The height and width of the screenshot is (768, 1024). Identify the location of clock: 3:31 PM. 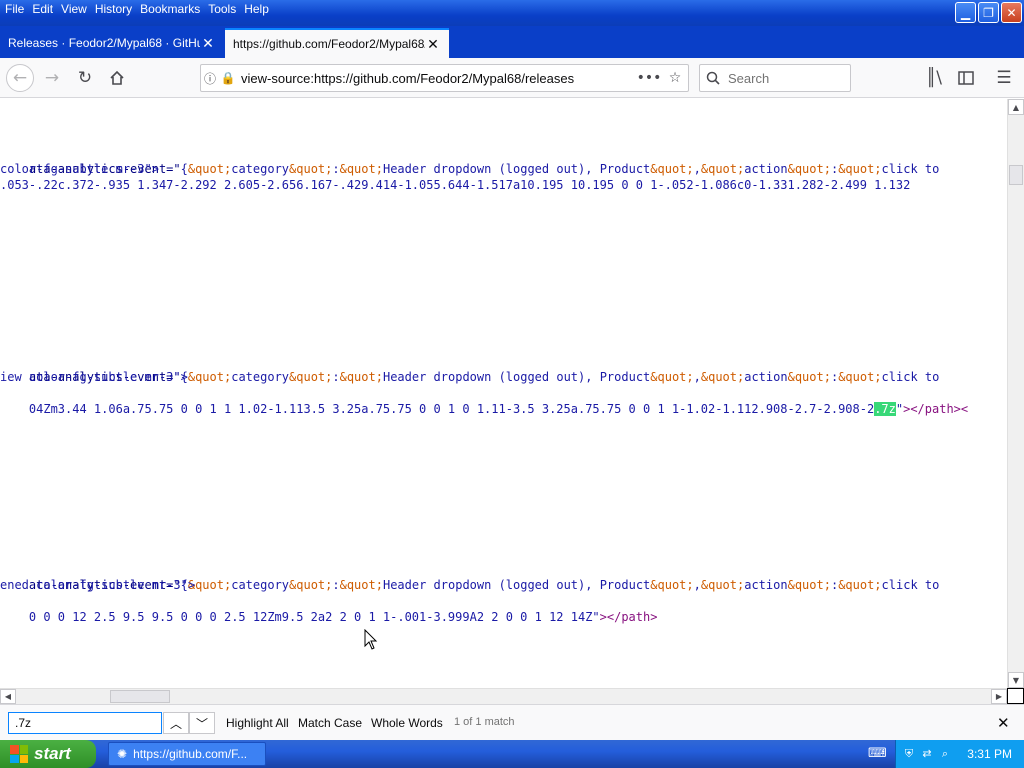
(989, 754).